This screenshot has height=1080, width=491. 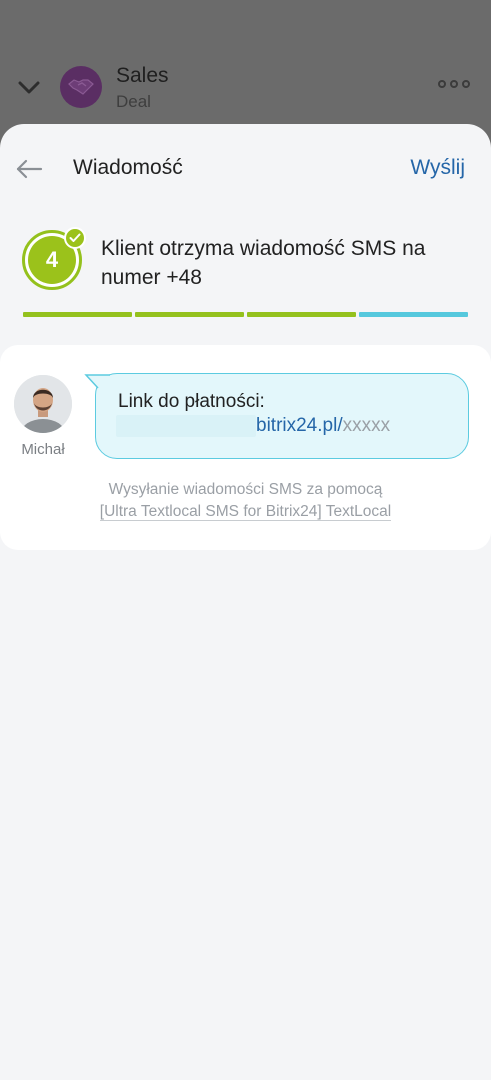 I want to click on person-icon, so click(x=43, y=404).